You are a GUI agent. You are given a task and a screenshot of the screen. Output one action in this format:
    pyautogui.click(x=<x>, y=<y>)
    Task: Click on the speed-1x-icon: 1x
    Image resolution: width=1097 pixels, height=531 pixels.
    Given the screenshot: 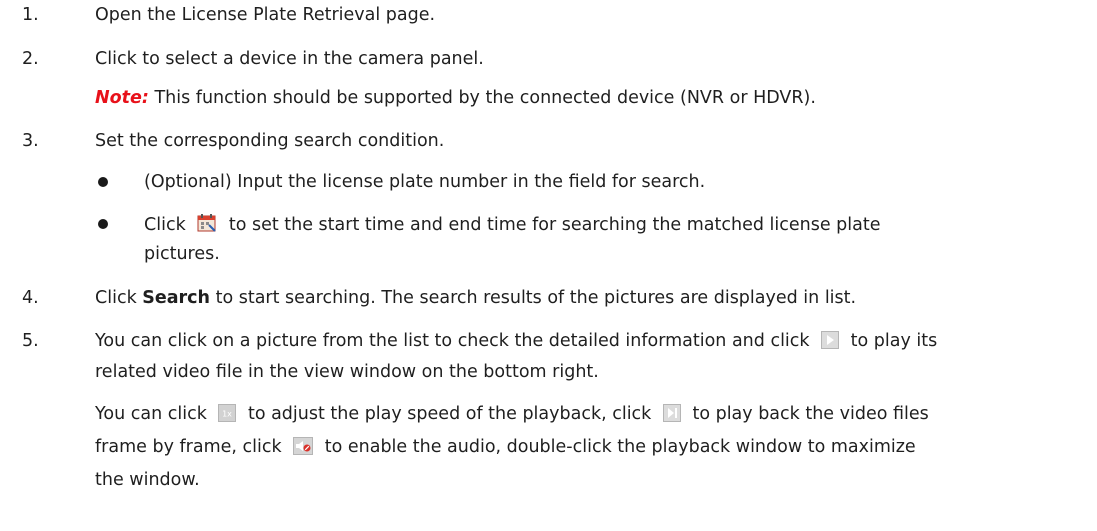 What is the action you would take?
    pyautogui.click(x=227, y=416)
    